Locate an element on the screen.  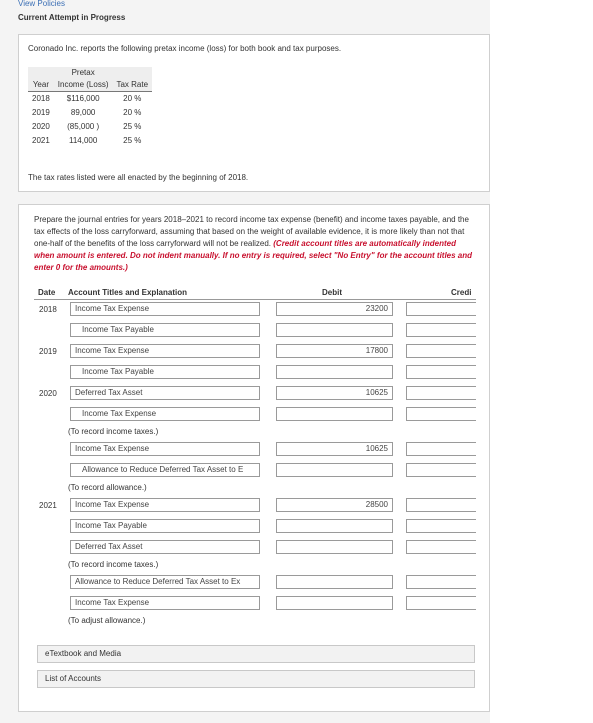
entry-memo: (To record allowance.) is located at coordinates (107, 487).